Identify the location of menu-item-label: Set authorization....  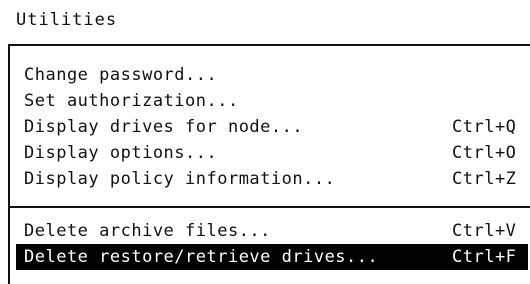
(131, 101).